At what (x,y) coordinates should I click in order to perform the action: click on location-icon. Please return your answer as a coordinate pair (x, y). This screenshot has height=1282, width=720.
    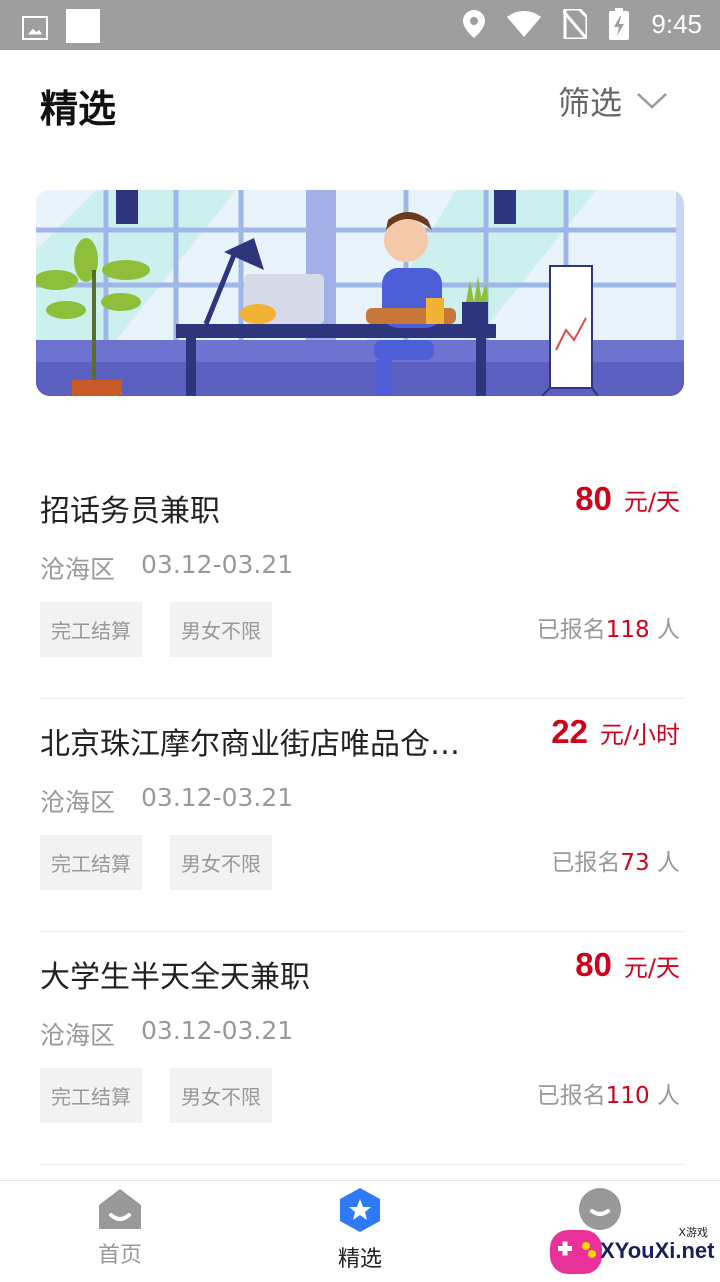
    Looking at the image, I should click on (474, 24).